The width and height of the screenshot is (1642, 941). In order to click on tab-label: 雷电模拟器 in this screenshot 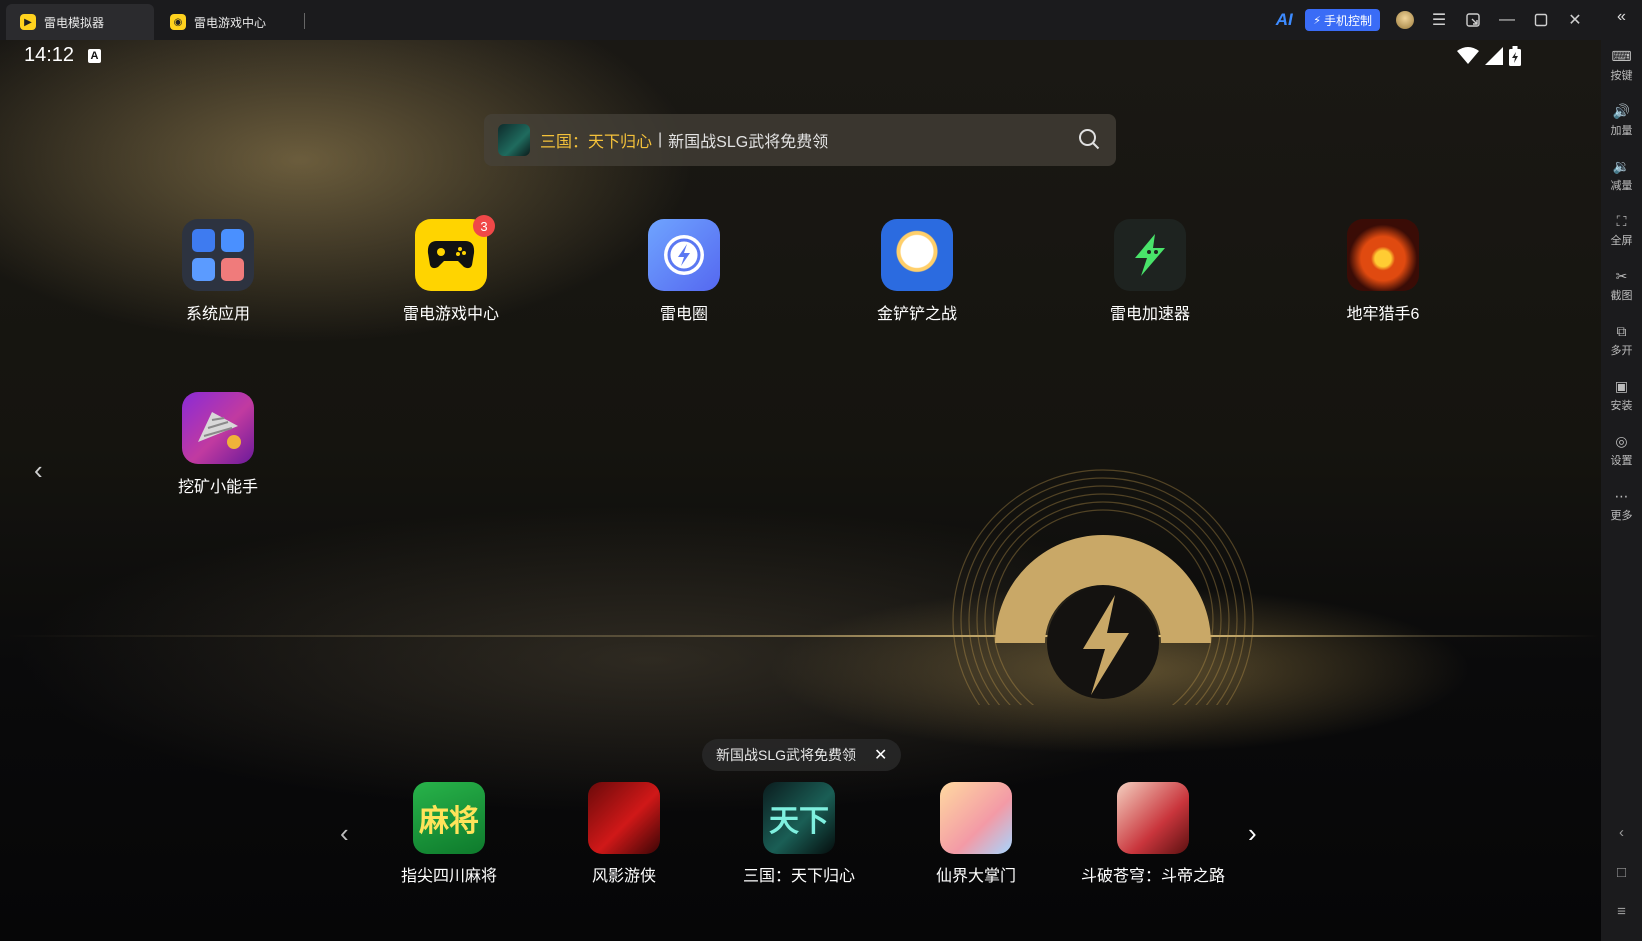, I will do `click(74, 22)`.